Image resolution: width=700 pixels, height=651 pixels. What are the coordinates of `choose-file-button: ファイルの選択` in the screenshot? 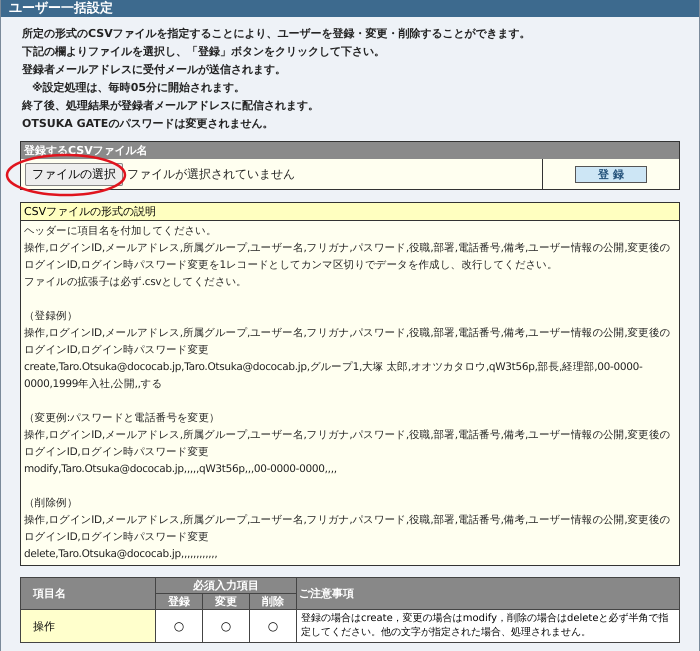 It's located at (74, 174).